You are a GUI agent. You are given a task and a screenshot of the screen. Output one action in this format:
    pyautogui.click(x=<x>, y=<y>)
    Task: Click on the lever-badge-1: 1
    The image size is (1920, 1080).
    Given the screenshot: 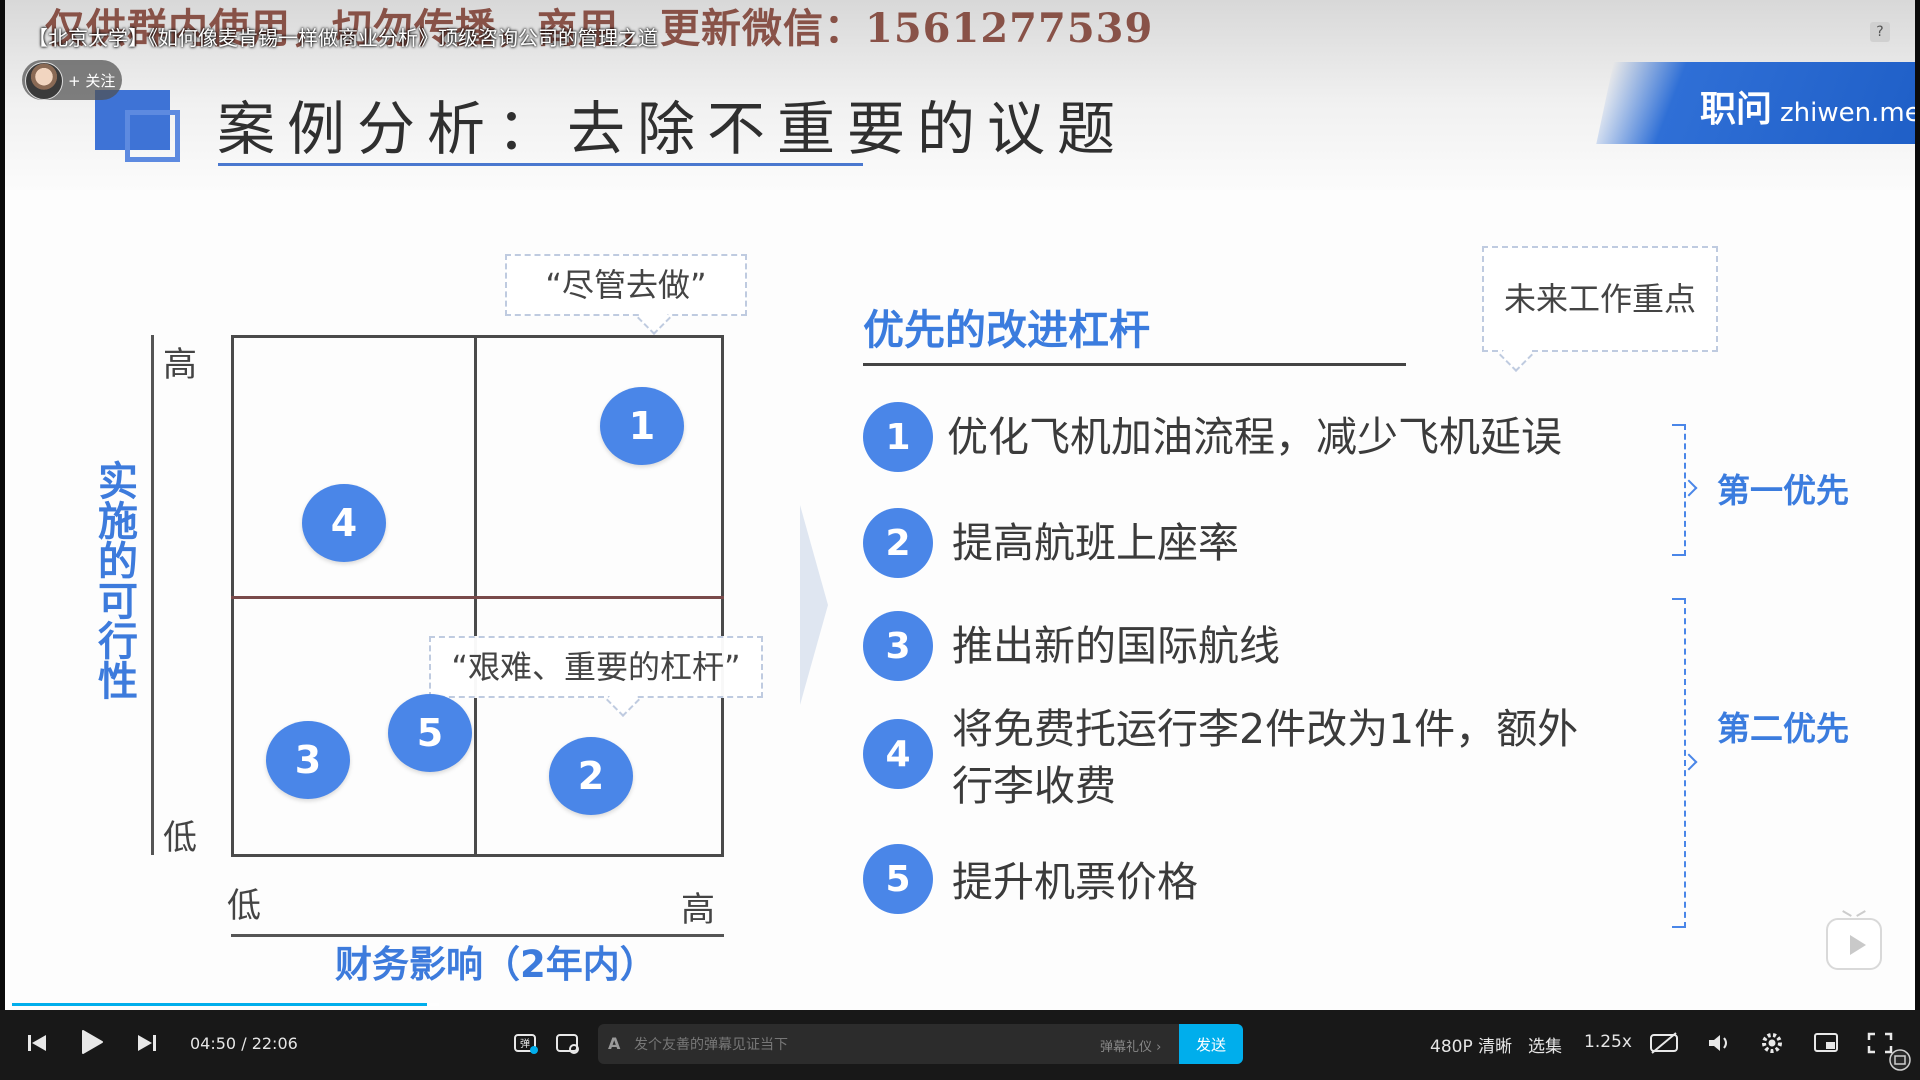 What is the action you would take?
    pyautogui.click(x=898, y=437)
    